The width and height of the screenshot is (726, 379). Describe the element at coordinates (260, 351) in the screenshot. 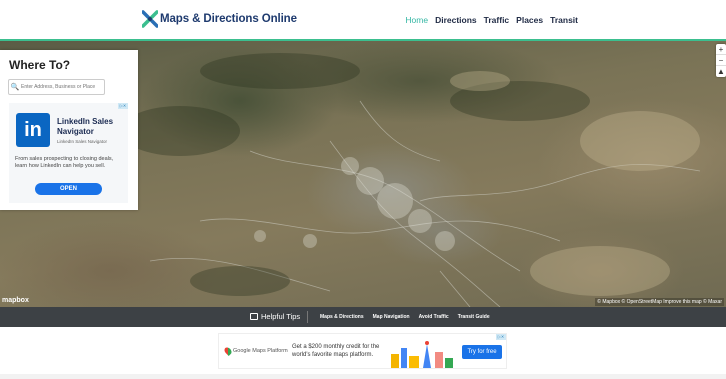

I see `gmp-brand: Google Maps Platform` at that location.